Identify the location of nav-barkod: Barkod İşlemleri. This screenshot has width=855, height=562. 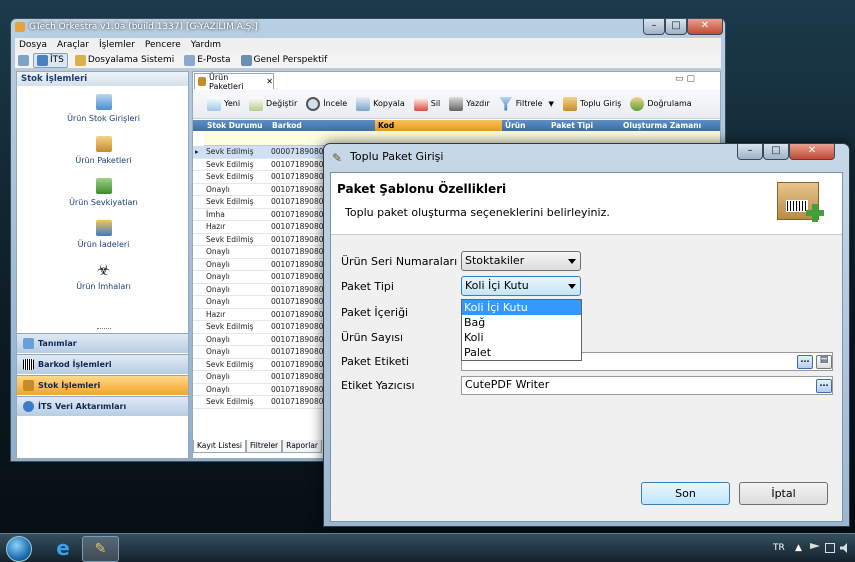
(102, 364).